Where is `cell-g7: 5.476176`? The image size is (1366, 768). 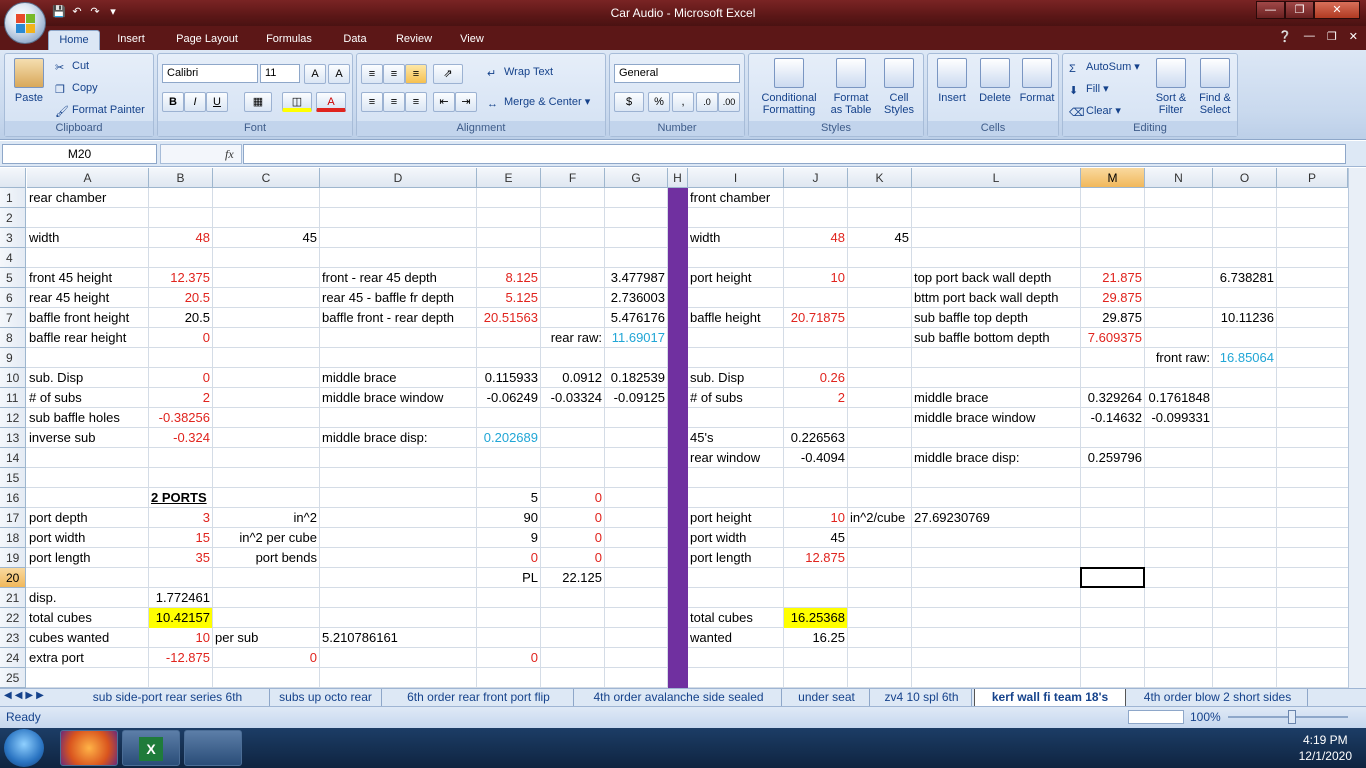 cell-g7: 5.476176 is located at coordinates (636, 318).